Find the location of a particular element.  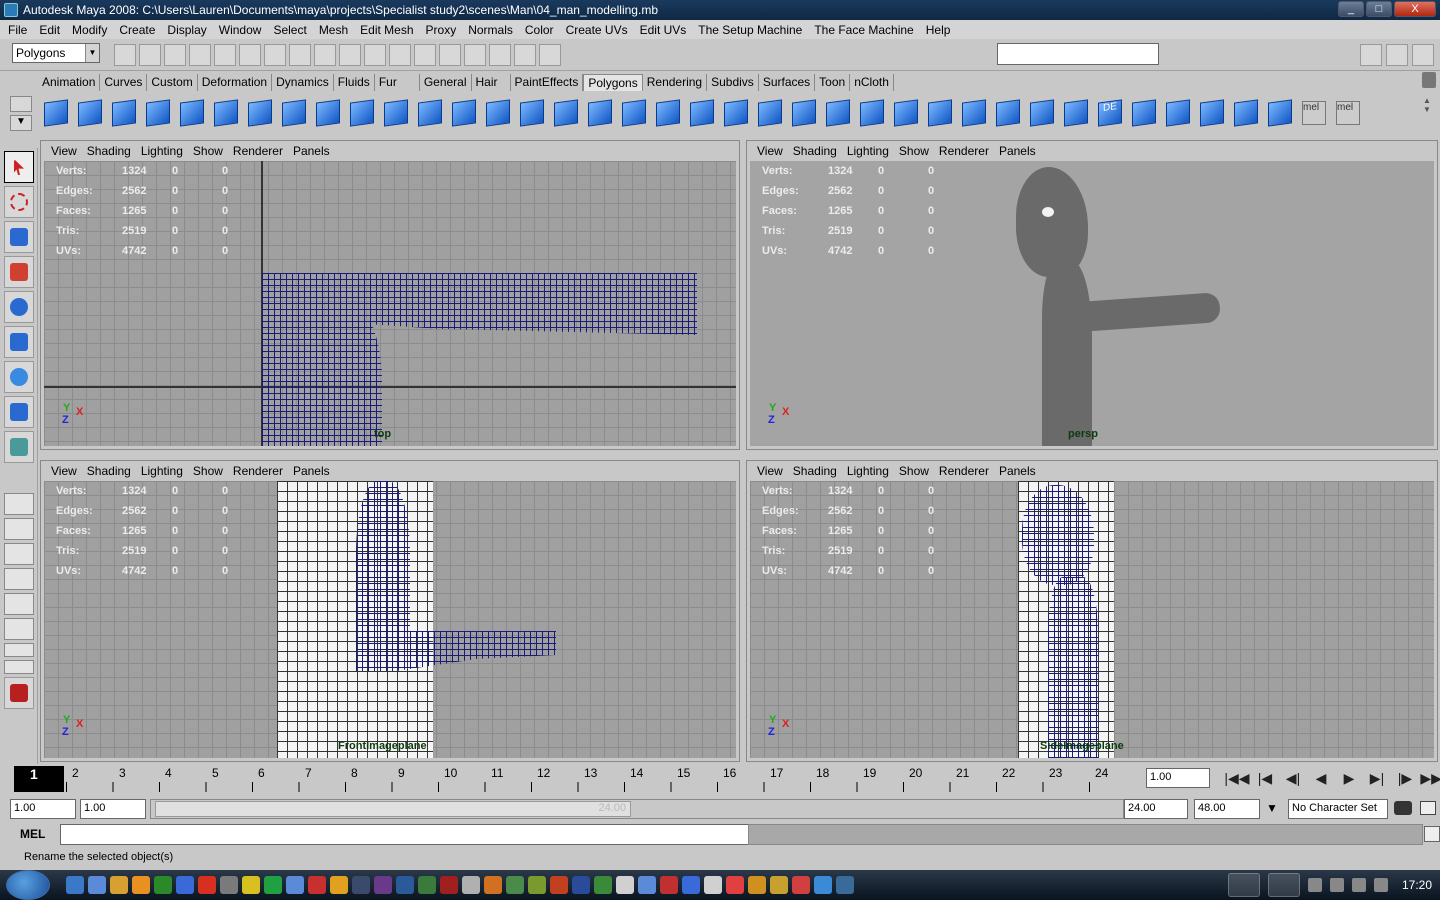

show-manipulator-icon is located at coordinates (19, 447).